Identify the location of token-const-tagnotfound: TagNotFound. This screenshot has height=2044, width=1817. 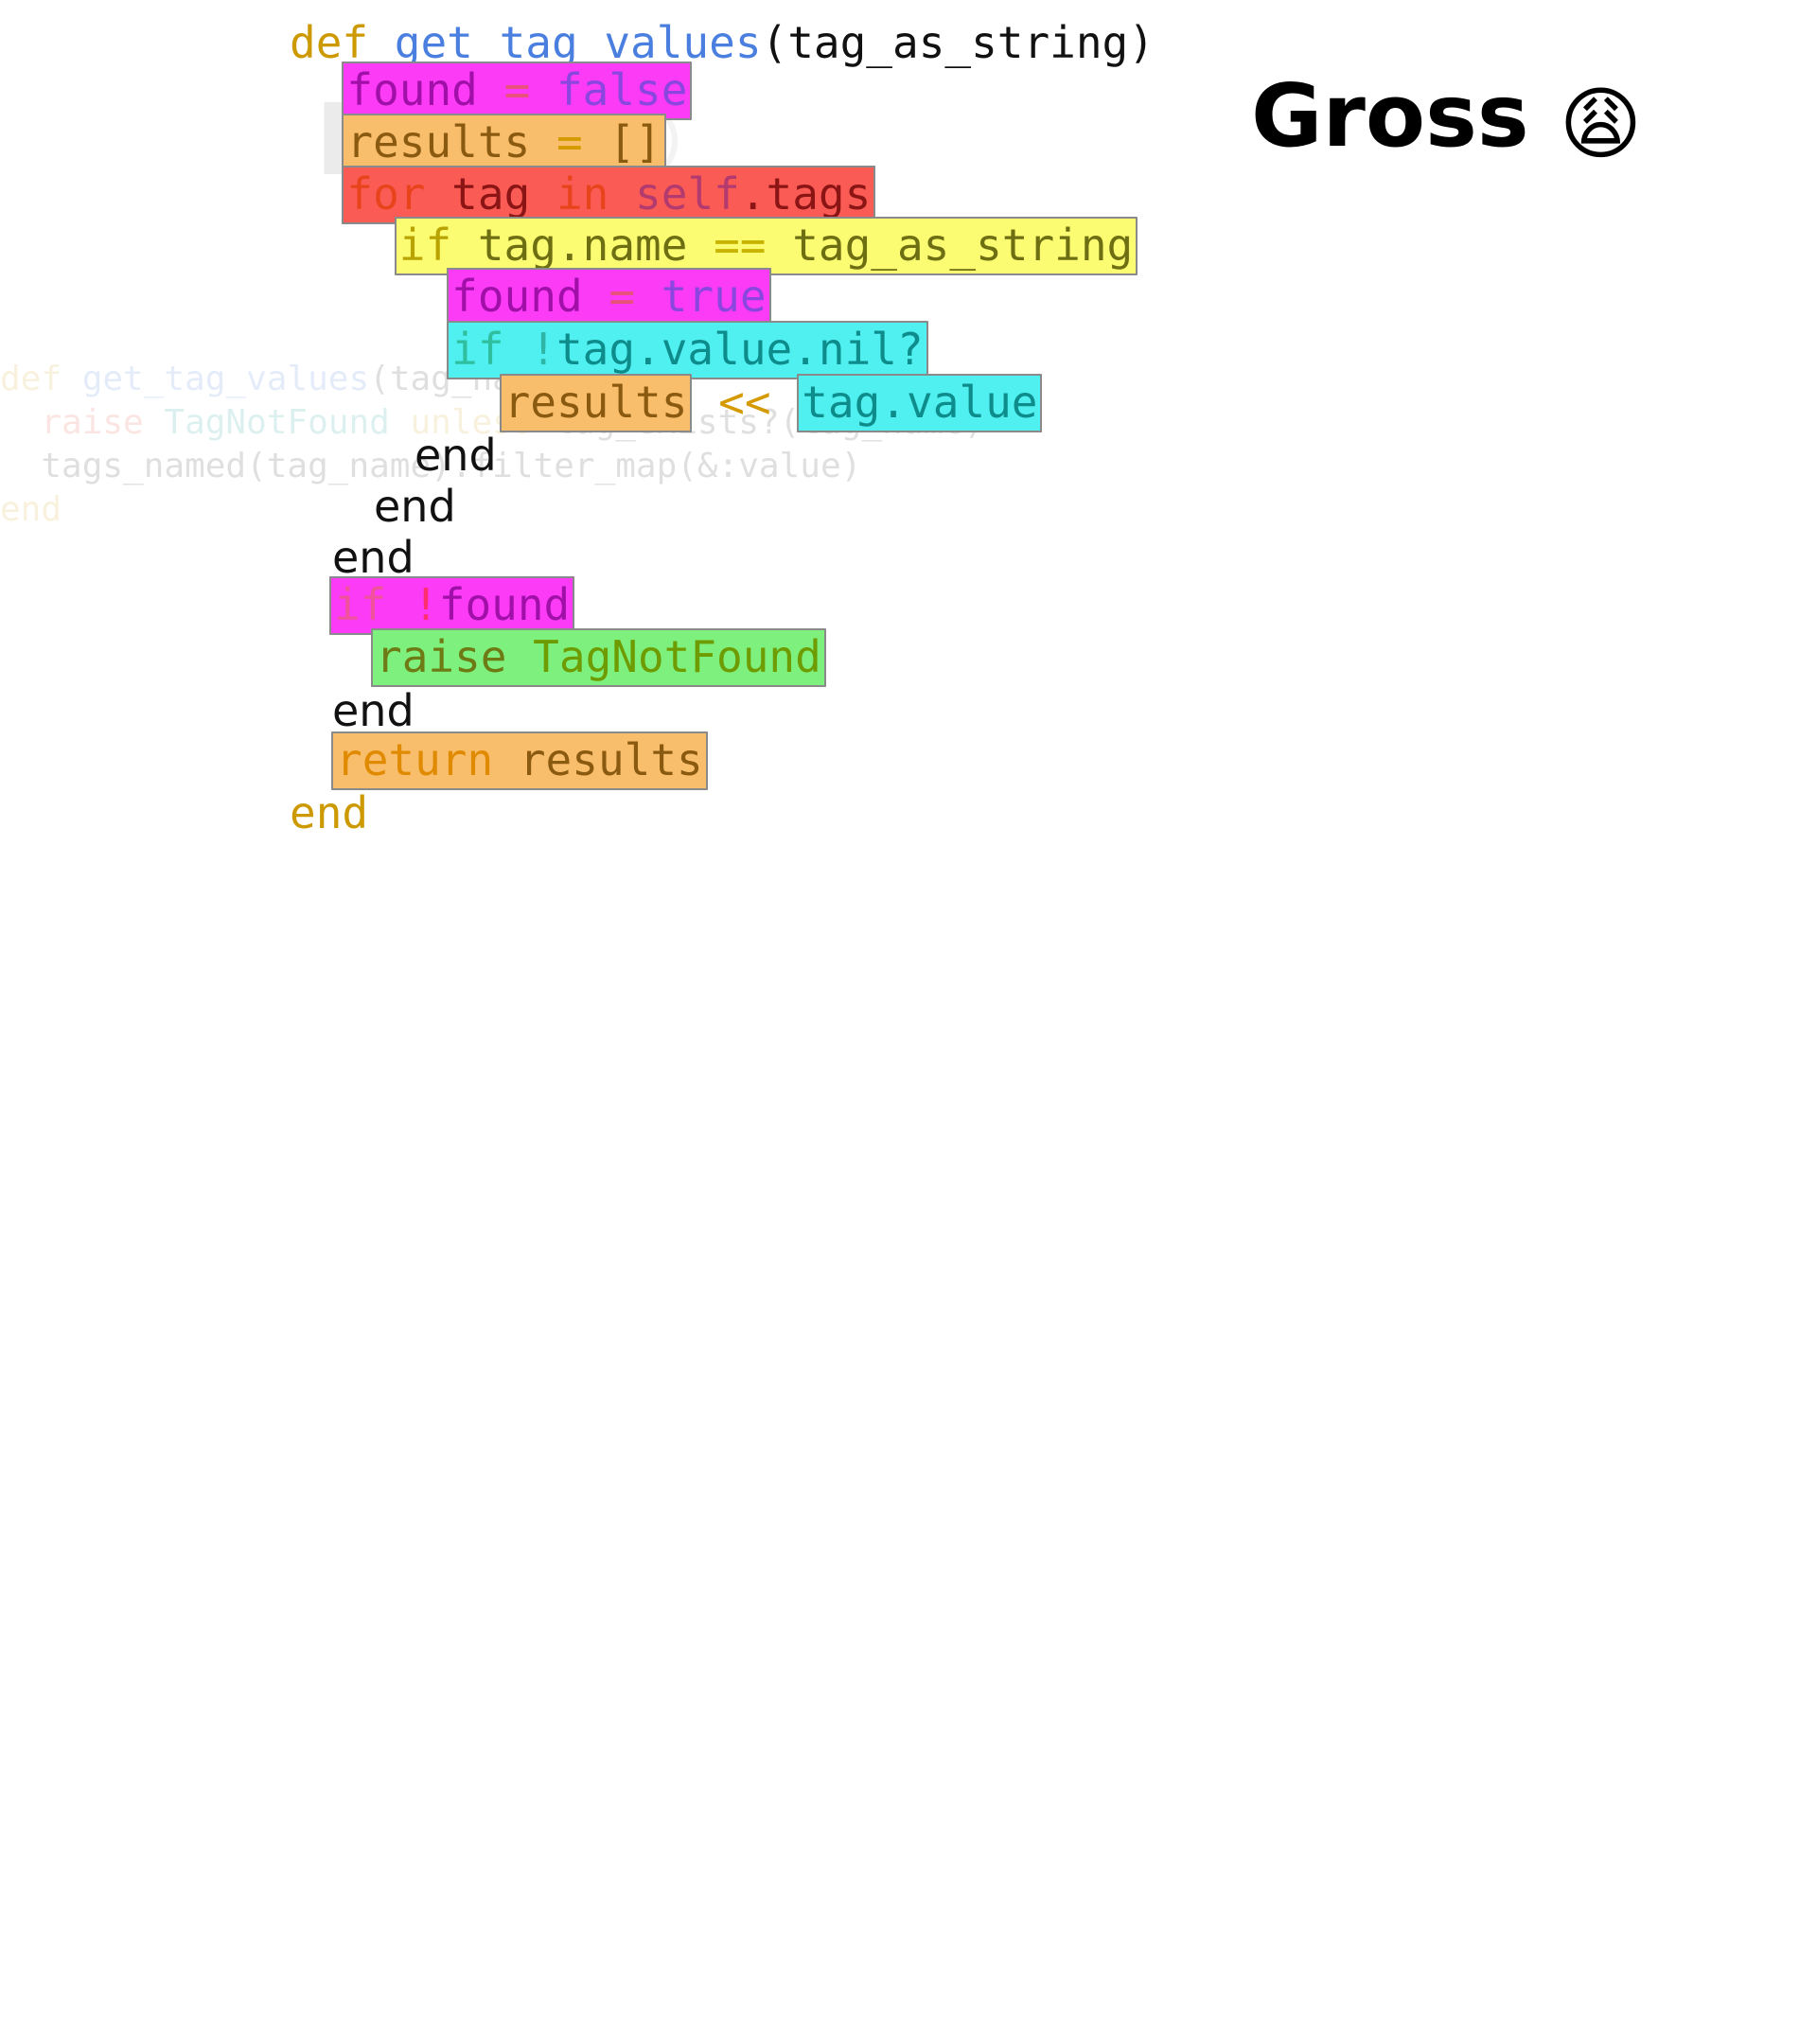
(664, 656).